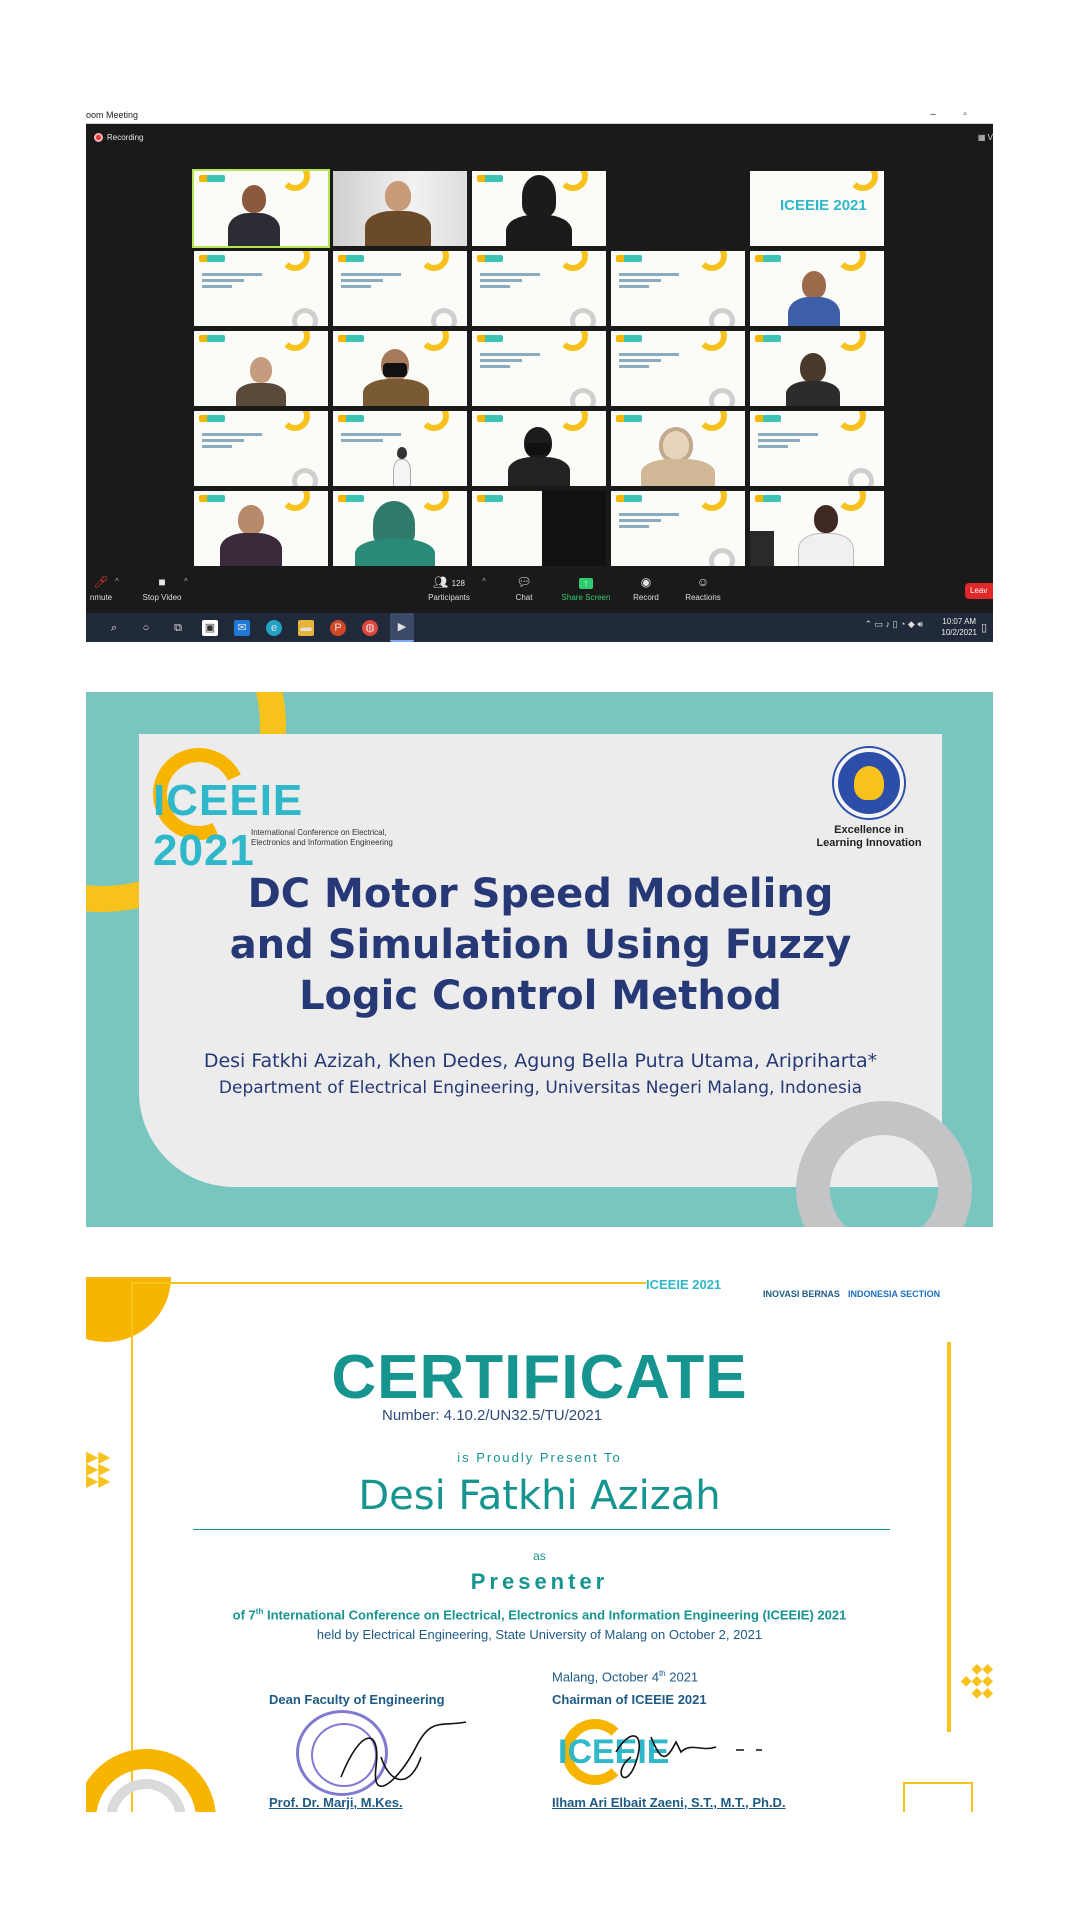 The width and height of the screenshot is (1080, 1920). Describe the element at coordinates (117, 581) in the screenshot. I see `audio-options-caret-icon: ^` at that location.